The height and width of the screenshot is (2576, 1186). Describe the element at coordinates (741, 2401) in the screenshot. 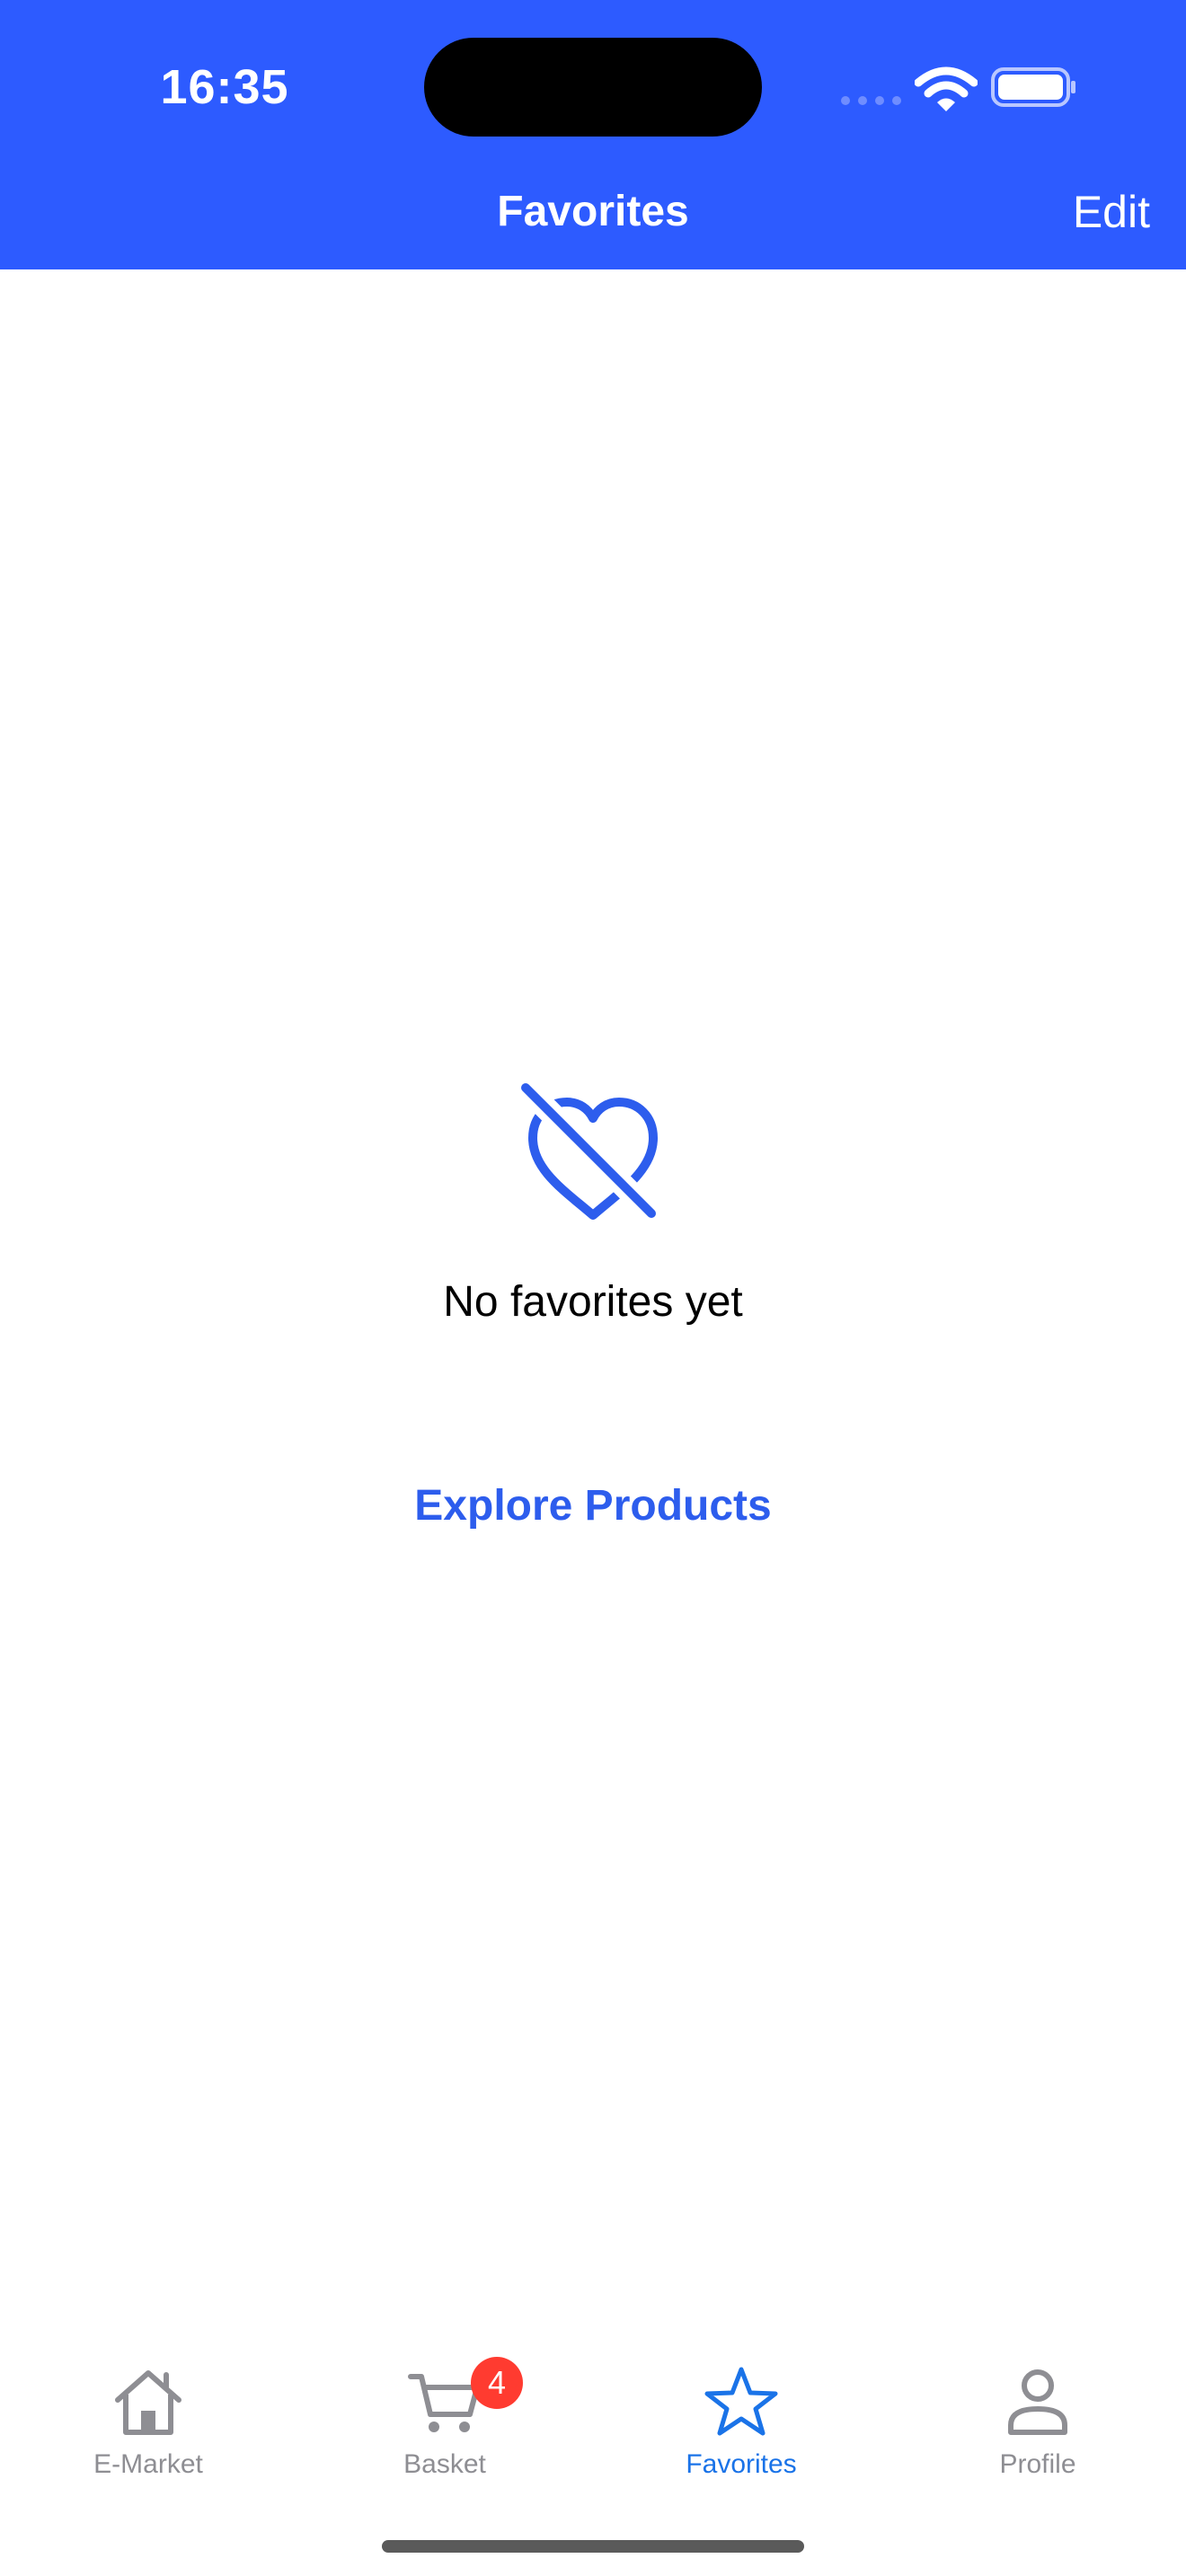

I see `star-icon` at that location.